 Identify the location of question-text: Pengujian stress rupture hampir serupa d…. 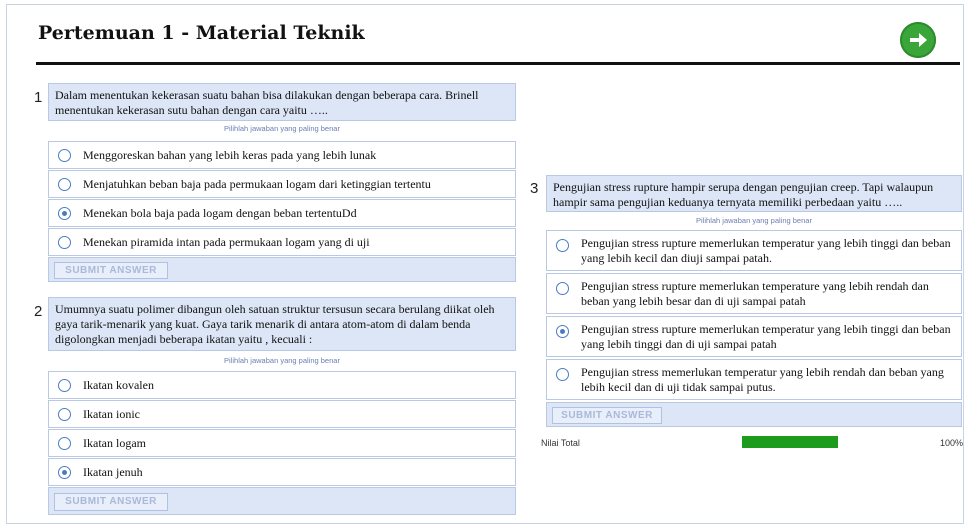
(754, 193).